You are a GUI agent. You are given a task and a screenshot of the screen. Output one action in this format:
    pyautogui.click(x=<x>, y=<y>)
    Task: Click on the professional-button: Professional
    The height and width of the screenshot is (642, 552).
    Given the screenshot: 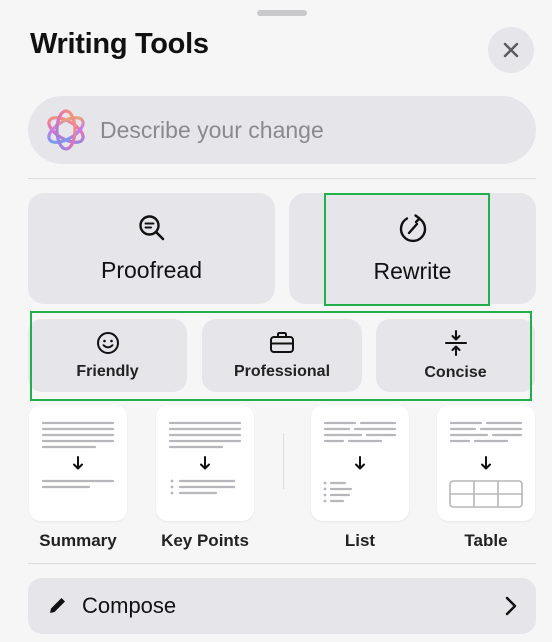 What is the action you would take?
    pyautogui.click(x=282, y=355)
    